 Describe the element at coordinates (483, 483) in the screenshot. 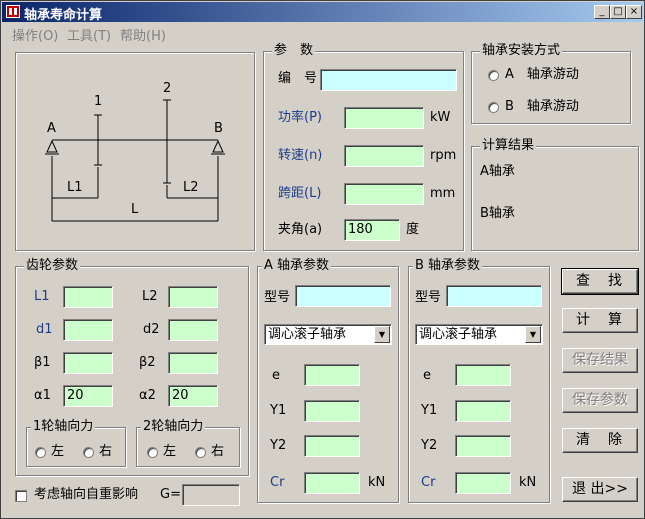

I see `bearing-b-cr-input` at that location.